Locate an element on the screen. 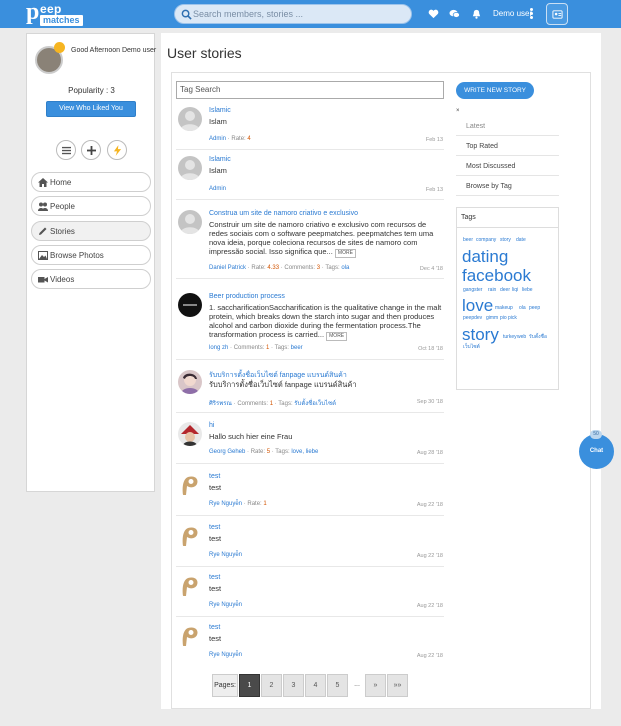  popularity-text: Popularity : 3 is located at coordinates (91, 90).